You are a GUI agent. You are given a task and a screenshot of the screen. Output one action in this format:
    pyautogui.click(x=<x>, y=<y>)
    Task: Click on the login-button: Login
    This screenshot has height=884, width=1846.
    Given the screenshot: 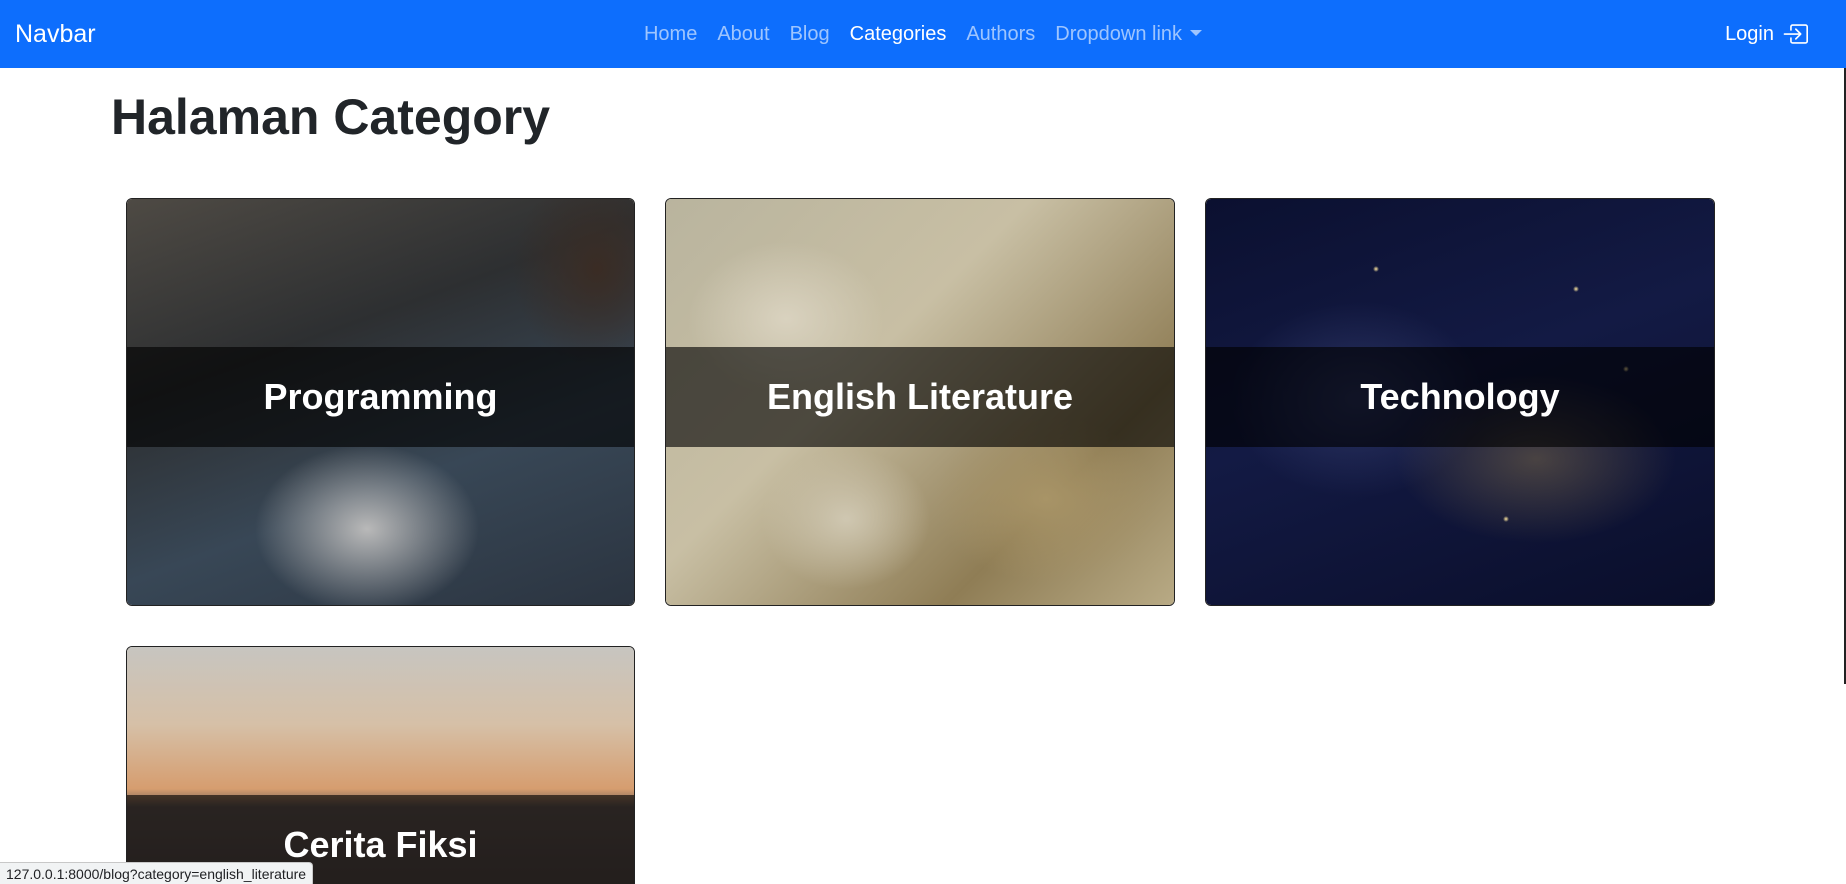 What is the action you would take?
    pyautogui.click(x=1766, y=34)
    